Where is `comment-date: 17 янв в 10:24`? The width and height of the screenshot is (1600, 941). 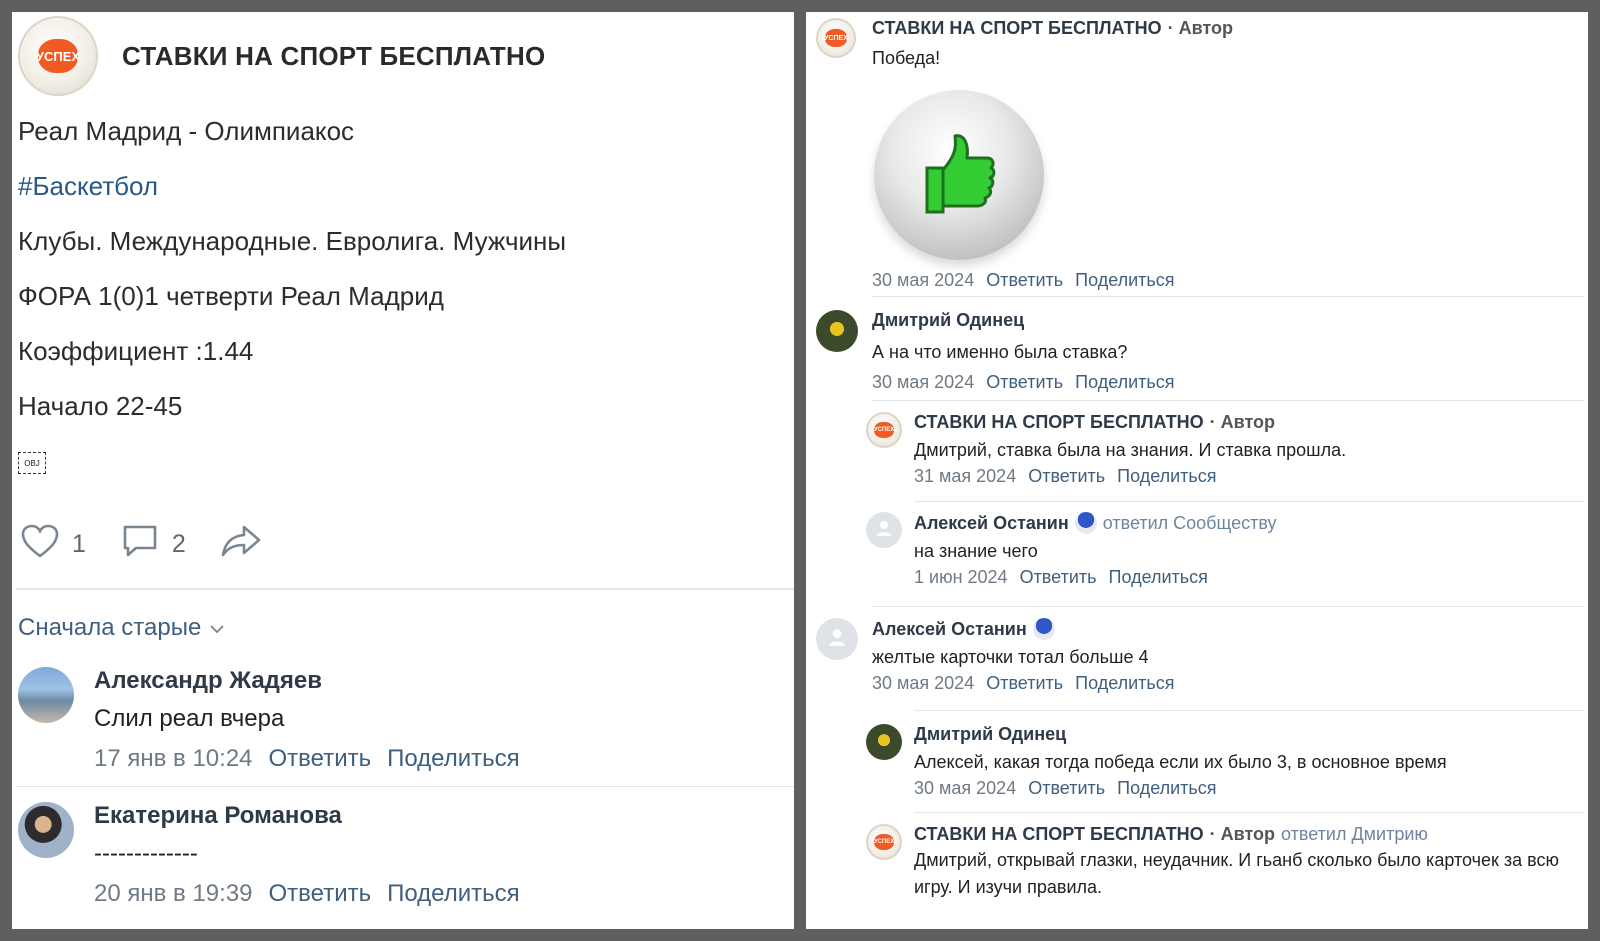
comment-date: 17 янв в 10:24 is located at coordinates (173, 759).